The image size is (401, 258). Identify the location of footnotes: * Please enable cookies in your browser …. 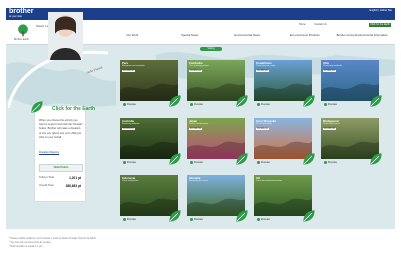
(52, 243).